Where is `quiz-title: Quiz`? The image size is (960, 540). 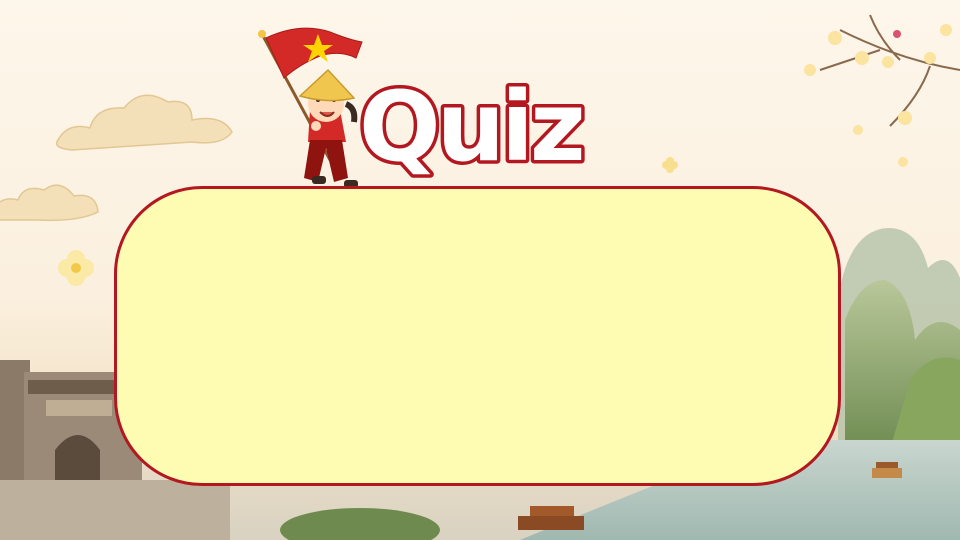
quiz-title: Quiz is located at coordinates (473, 127).